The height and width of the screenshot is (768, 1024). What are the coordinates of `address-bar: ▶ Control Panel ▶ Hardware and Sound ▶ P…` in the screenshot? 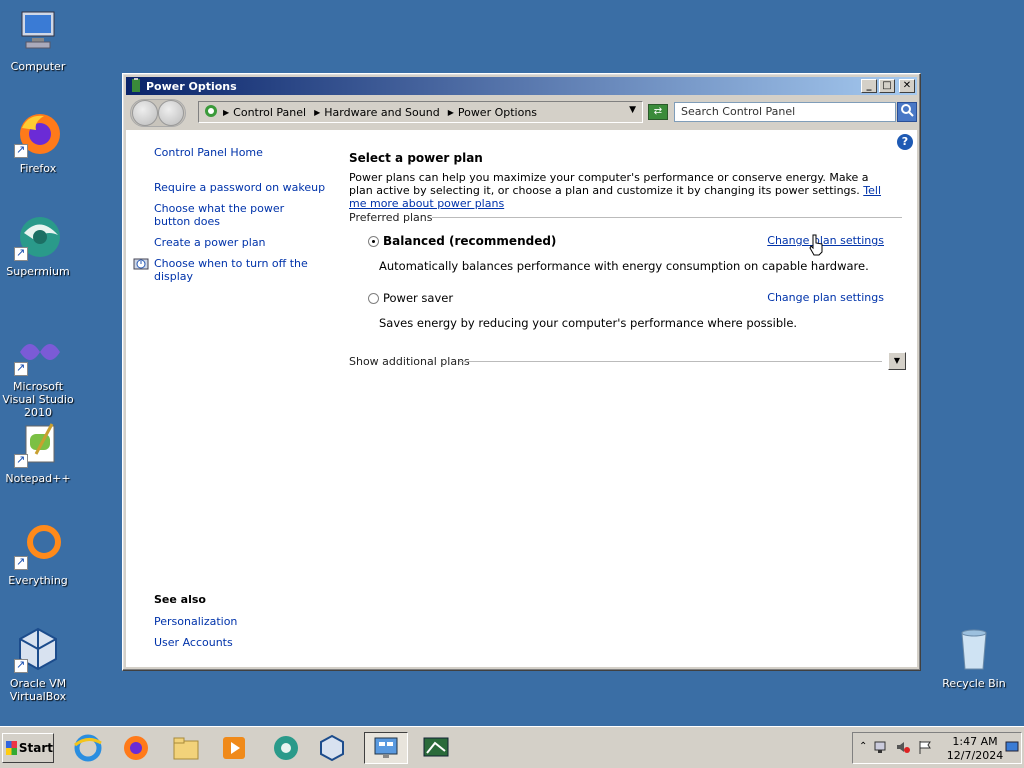 It's located at (420, 112).